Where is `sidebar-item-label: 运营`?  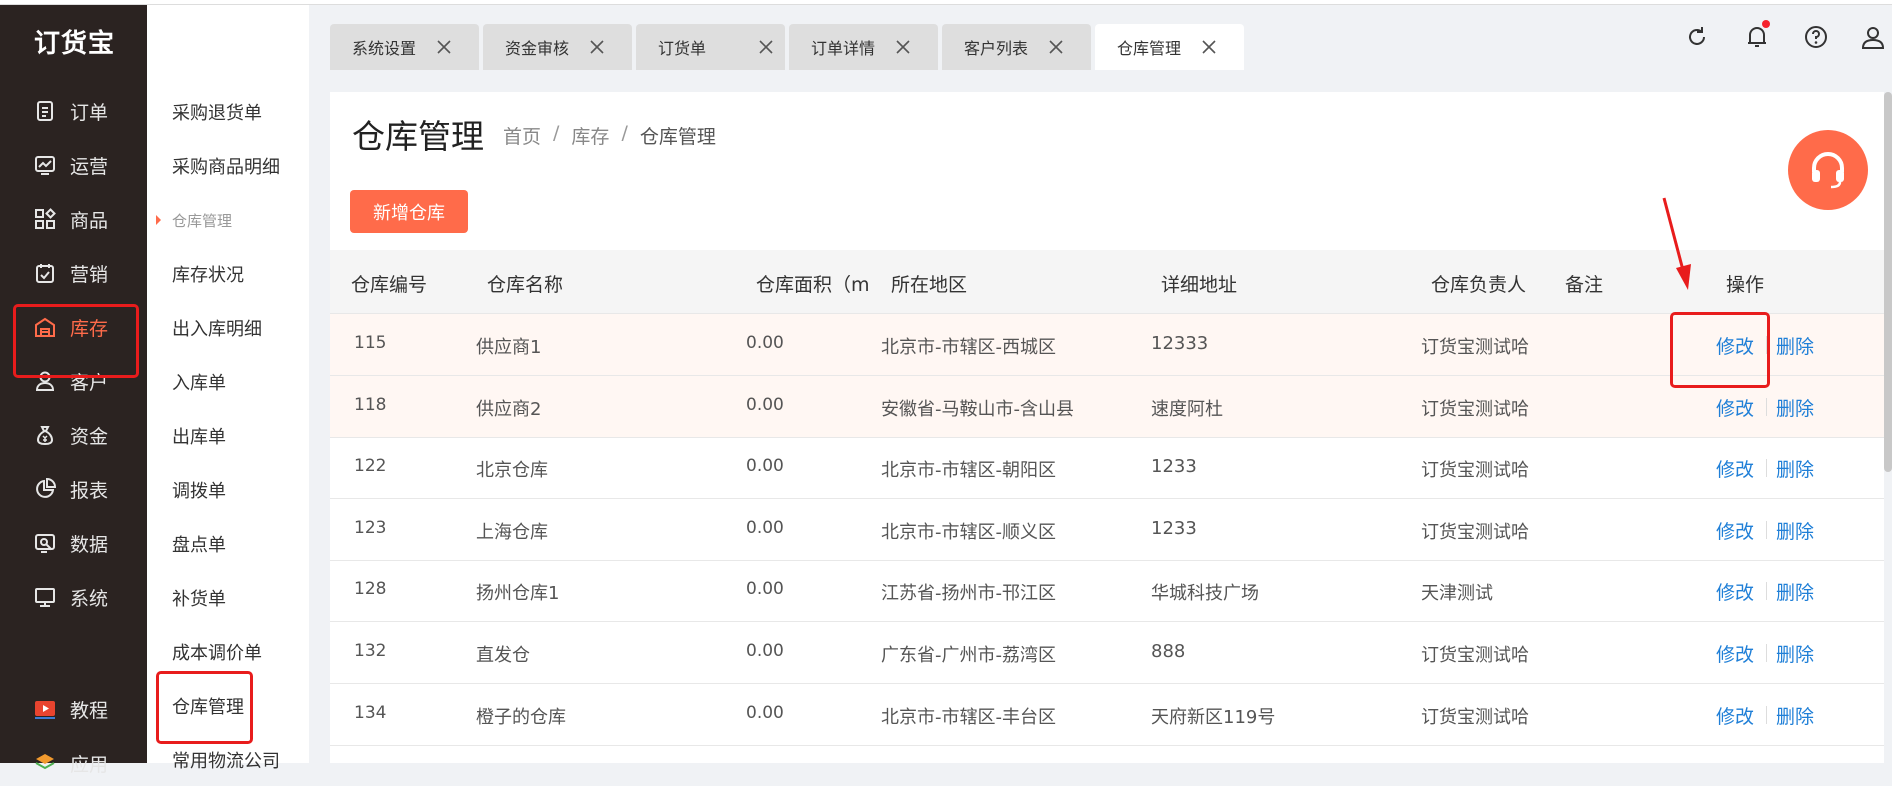
sidebar-item-label: 运营 is located at coordinates (89, 166).